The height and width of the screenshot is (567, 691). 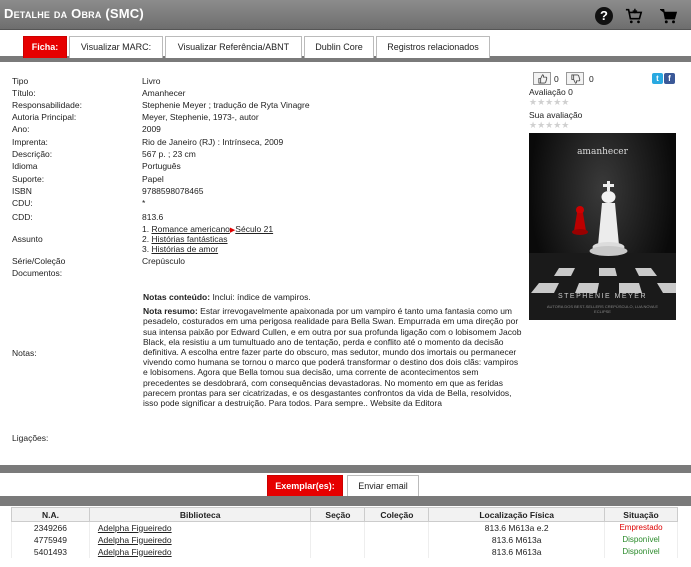 What do you see at coordinates (74, 13) in the screenshot?
I see `page-title: Detalhe da Obra (SMC)` at bounding box center [74, 13].